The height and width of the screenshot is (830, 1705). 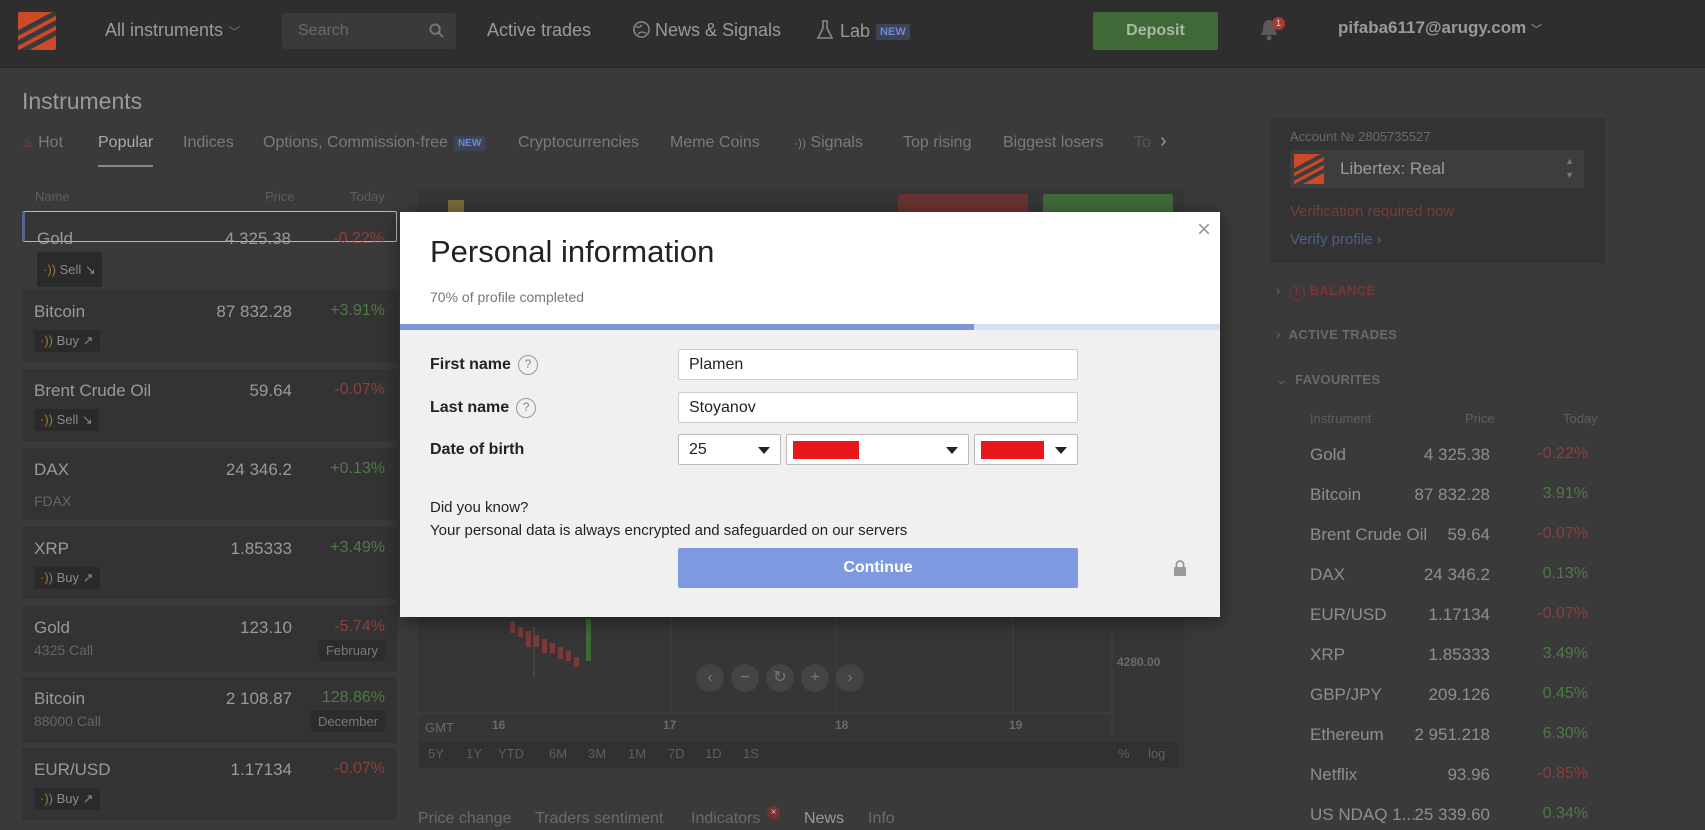 What do you see at coordinates (209, 249) in the screenshot?
I see `instrument-row: Gold 4 325.38 -0.22% ·)) Sell ↘` at bounding box center [209, 249].